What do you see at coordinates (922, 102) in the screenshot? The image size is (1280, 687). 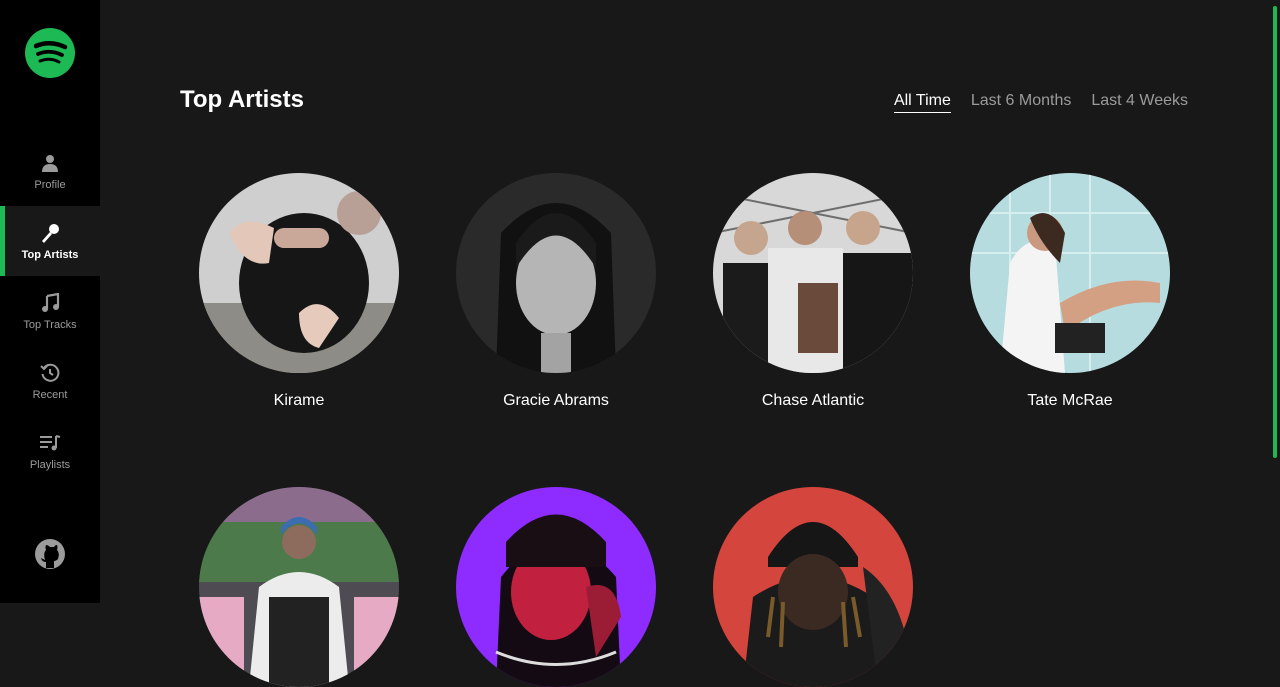 I see `tab-all-time: All Time` at bounding box center [922, 102].